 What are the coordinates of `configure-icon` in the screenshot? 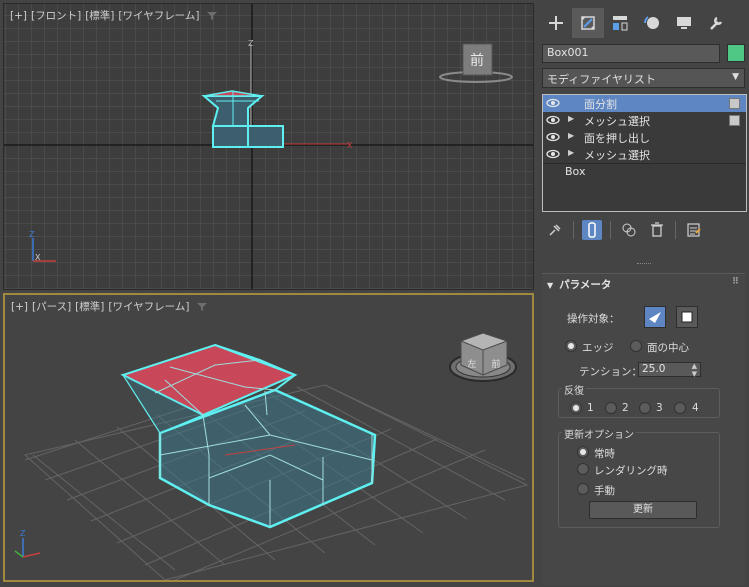 It's located at (694, 230).